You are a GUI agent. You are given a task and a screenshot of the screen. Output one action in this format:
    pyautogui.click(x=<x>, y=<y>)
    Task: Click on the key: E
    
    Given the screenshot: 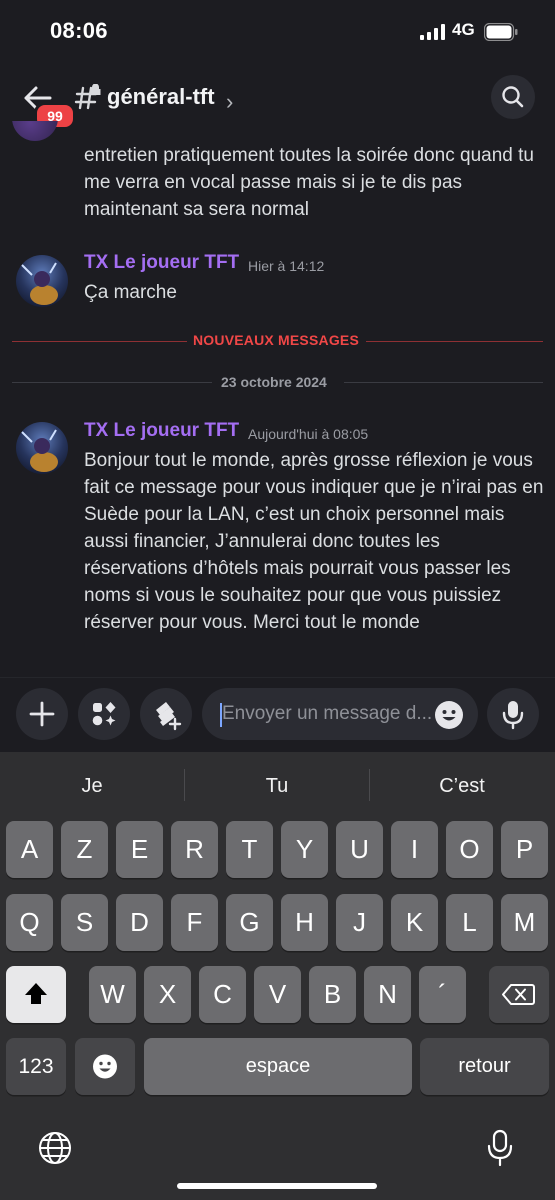 What is the action you would take?
    pyautogui.click(x=139, y=849)
    